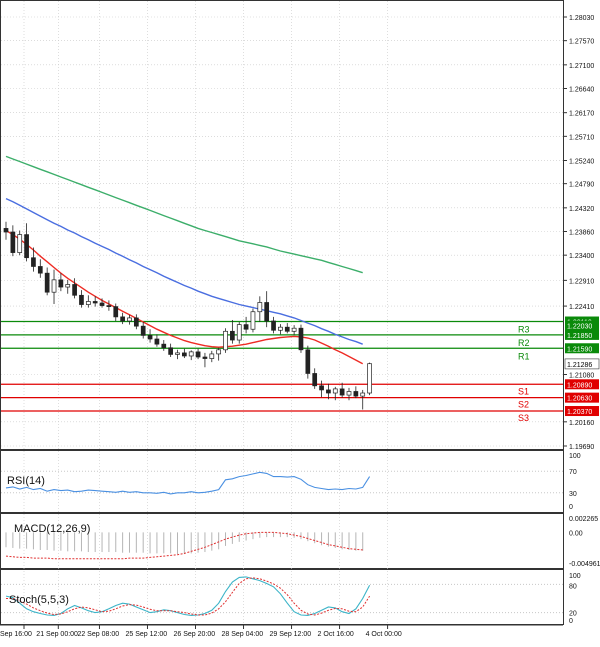 The width and height of the screenshot is (600, 647). I want to click on time-tick-label: 4 Oct 00:00, so click(384, 634).